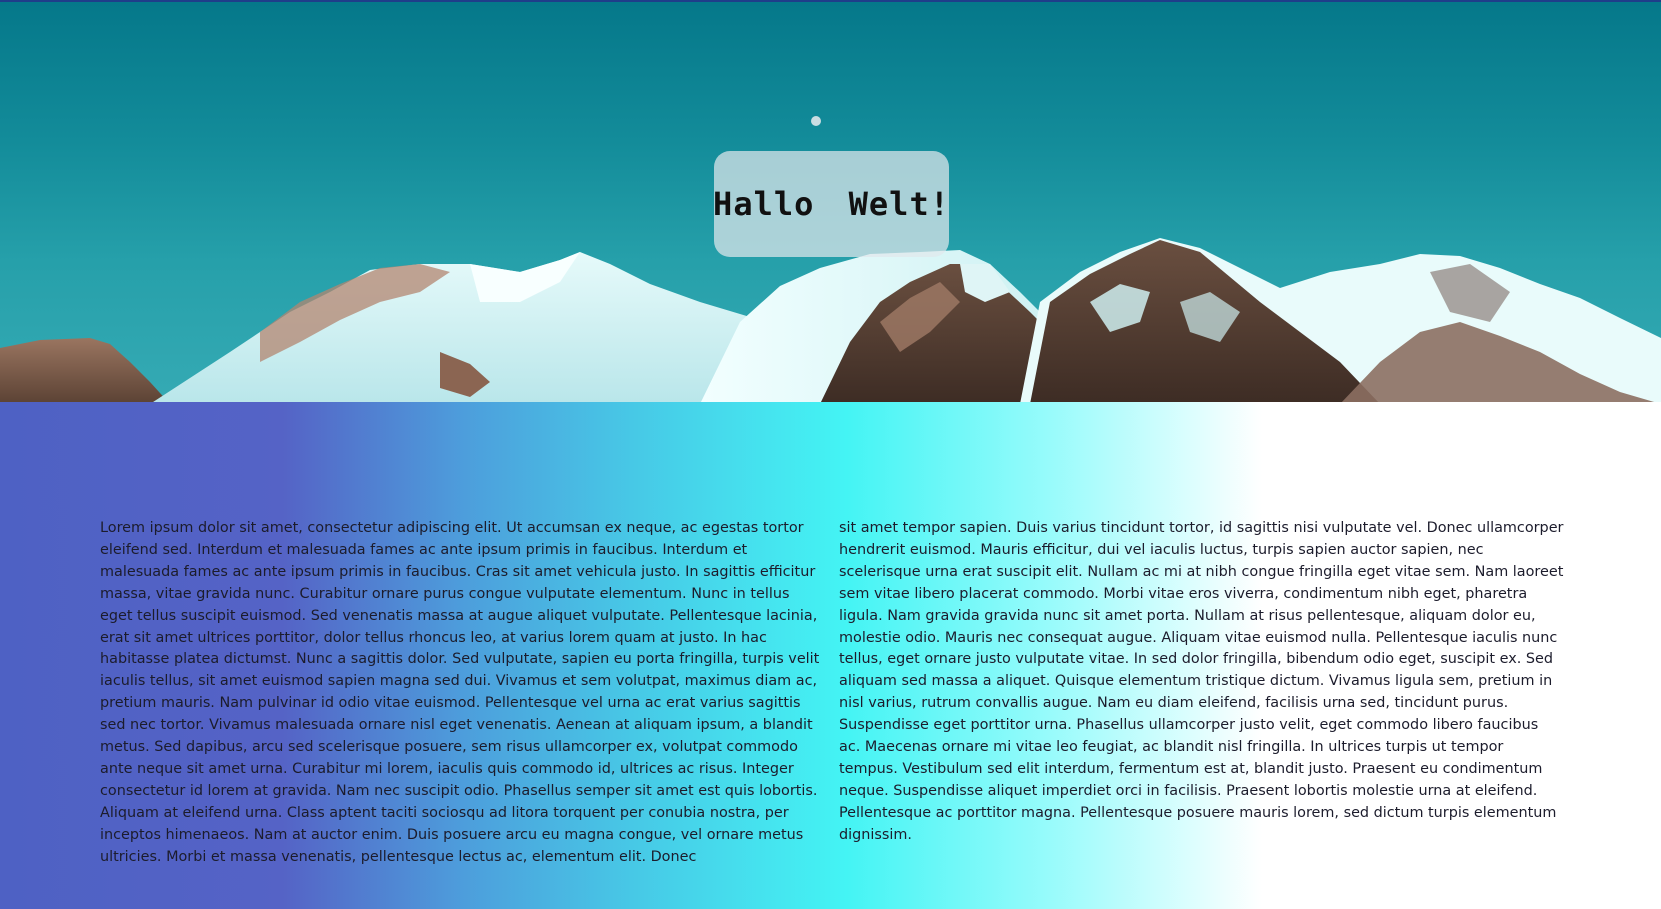  I want to click on page-title: Hallo Welt!, so click(831, 204).